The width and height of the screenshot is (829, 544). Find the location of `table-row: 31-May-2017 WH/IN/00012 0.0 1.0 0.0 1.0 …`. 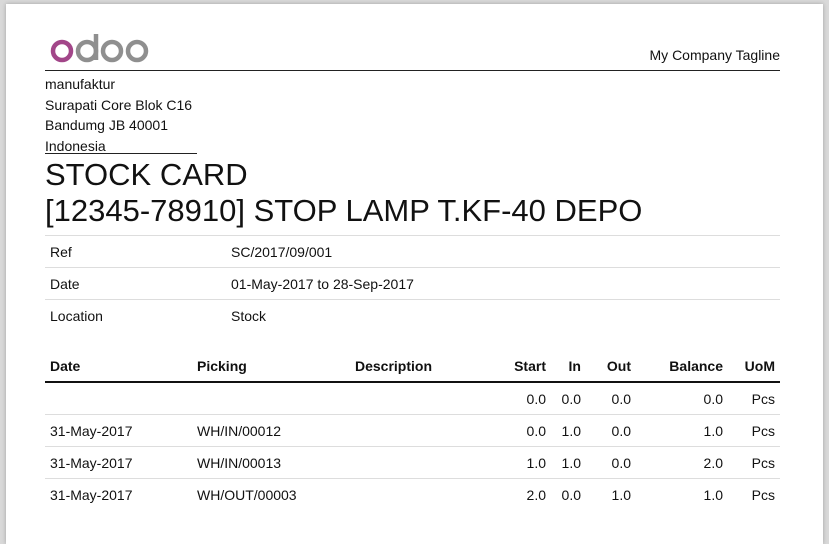

table-row: 31-May-2017 WH/IN/00012 0.0 1.0 0.0 1.0 … is located at coordinates (412, 430).